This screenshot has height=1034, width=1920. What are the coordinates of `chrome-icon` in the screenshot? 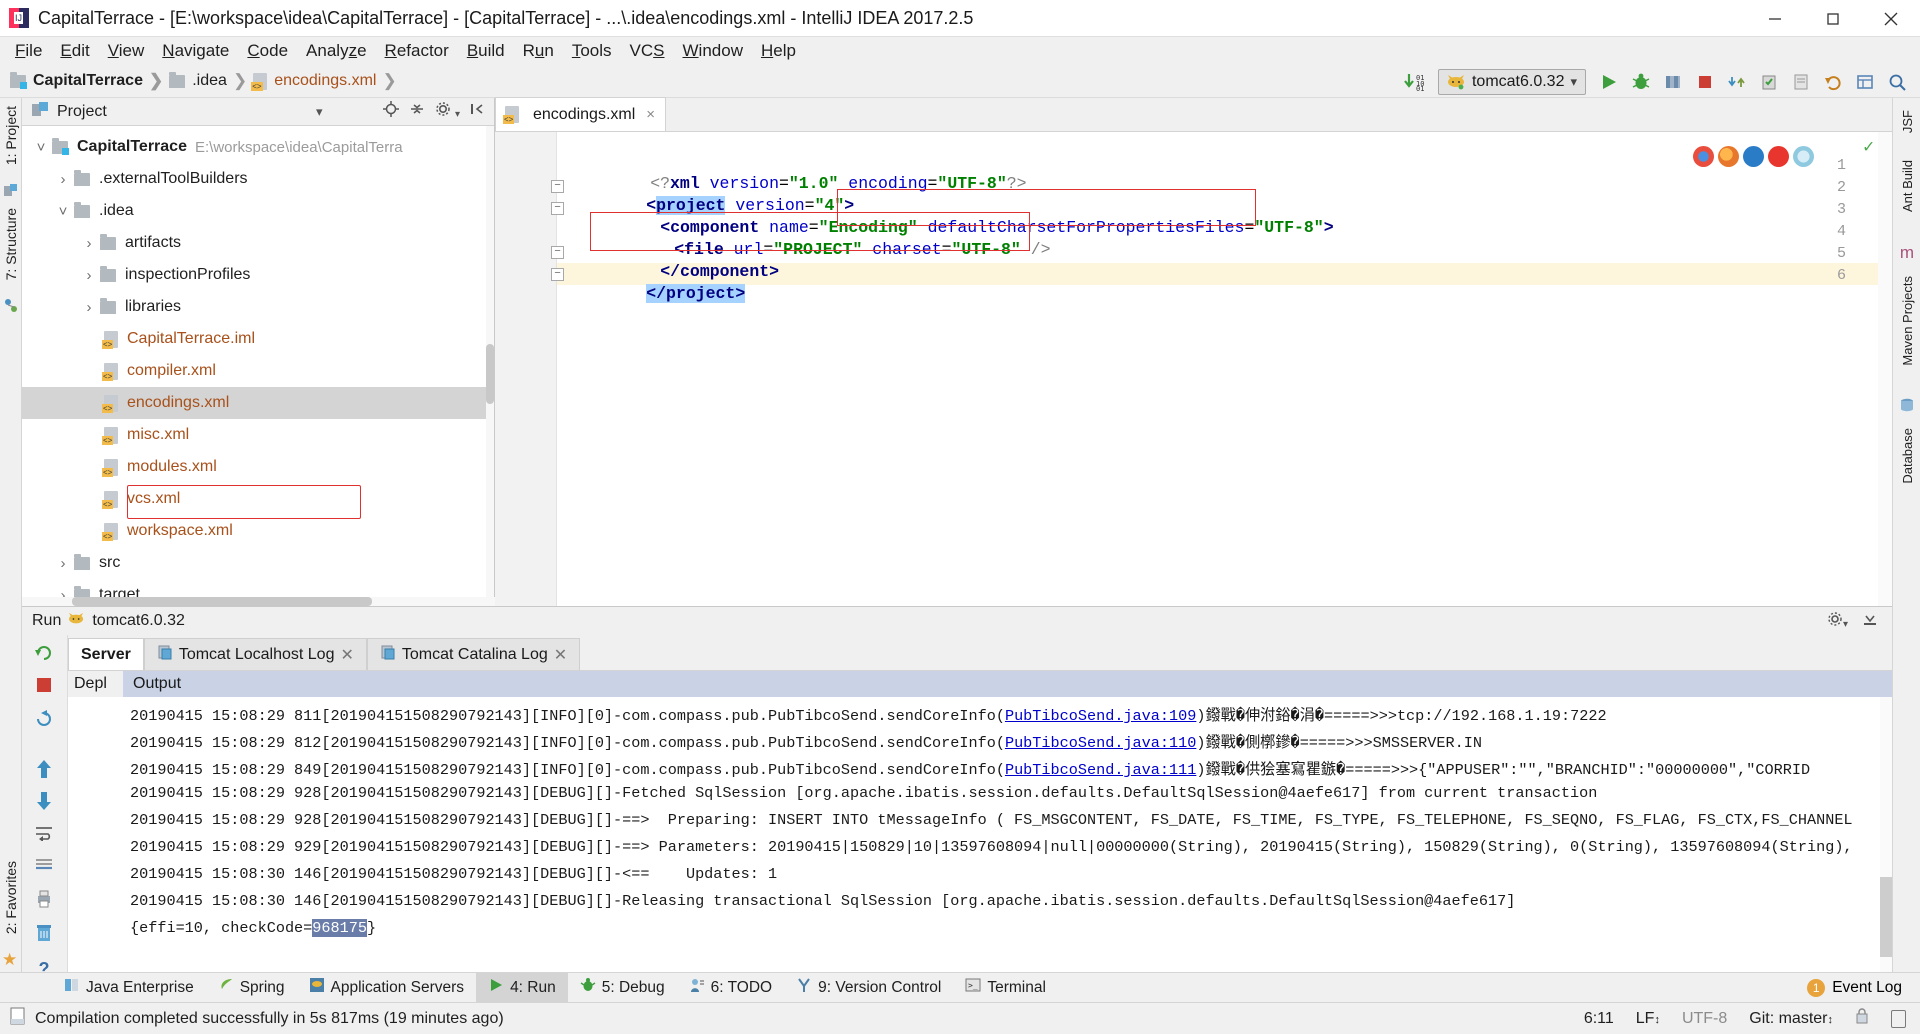 It's located at (1703, 156).